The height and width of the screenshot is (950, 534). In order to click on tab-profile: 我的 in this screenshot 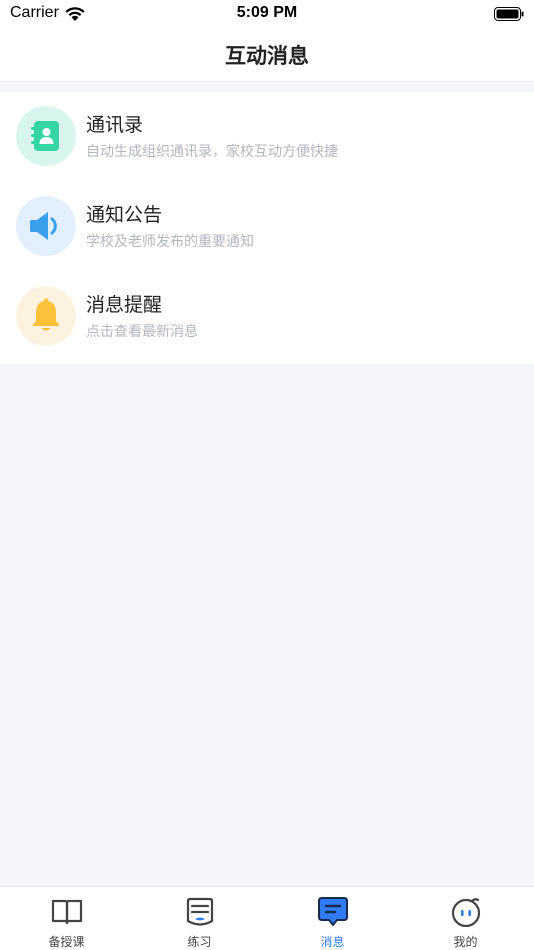, I will do `click(465, 918)`.